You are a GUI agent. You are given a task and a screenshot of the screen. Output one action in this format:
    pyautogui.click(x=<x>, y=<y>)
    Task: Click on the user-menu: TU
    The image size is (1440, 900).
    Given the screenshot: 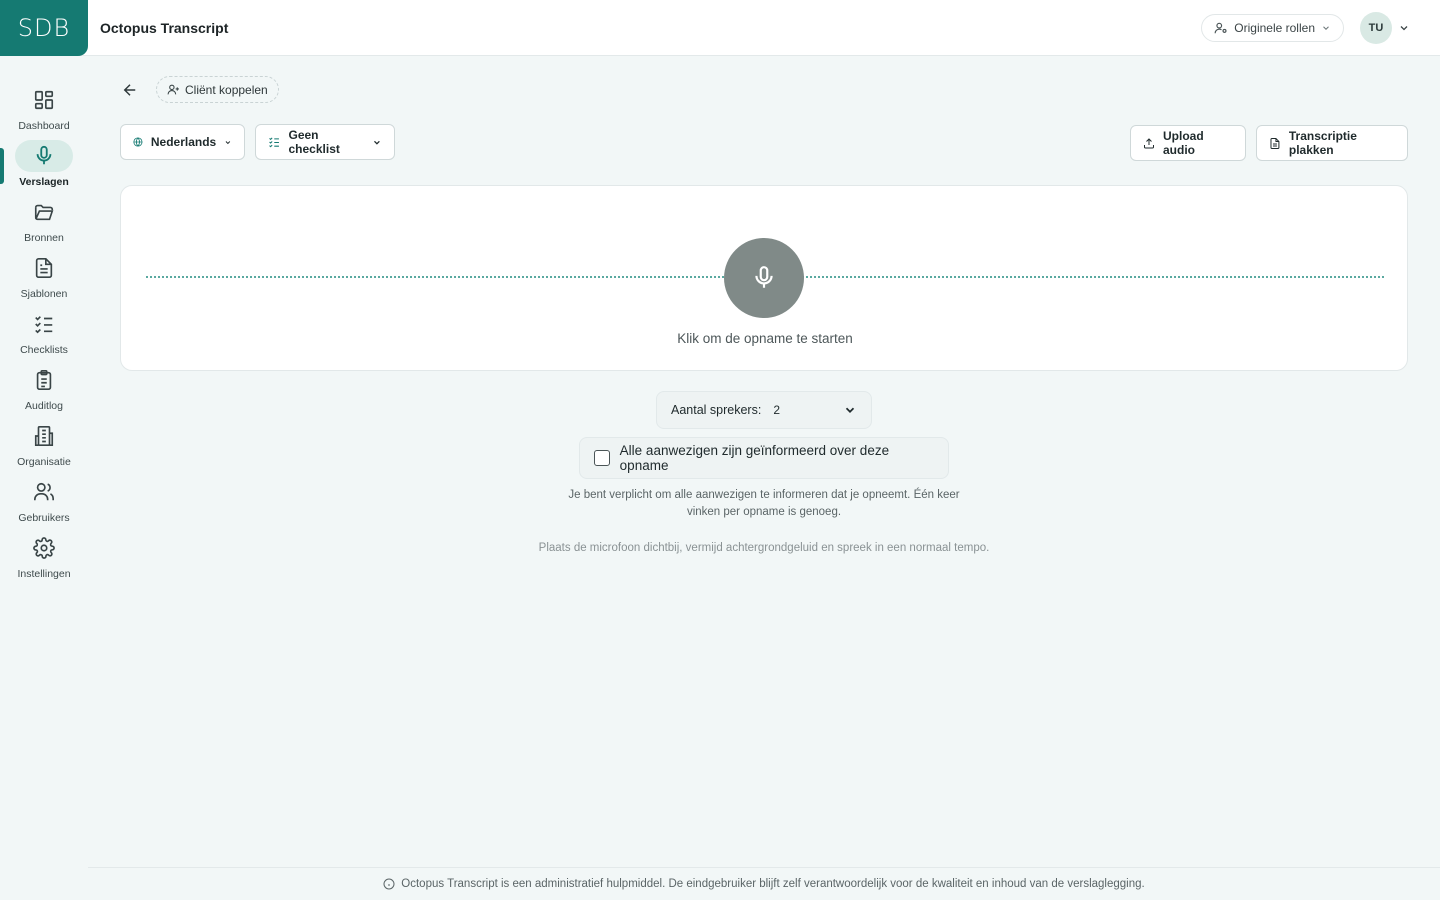 What is the action you would take?
    pyautogui.click(x=1385, y=28)
    